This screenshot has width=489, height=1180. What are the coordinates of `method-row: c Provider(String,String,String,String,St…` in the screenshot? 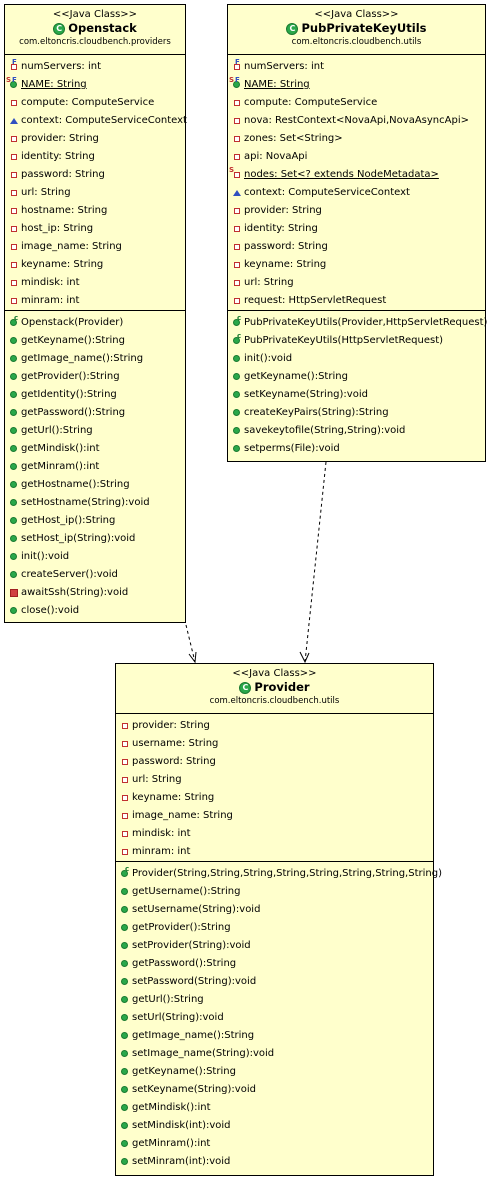 It's located at (279, 874).